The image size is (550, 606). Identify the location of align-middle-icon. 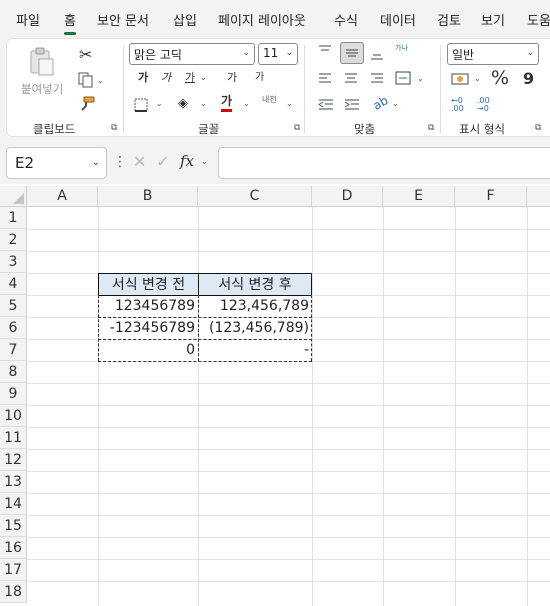
(352, 53).